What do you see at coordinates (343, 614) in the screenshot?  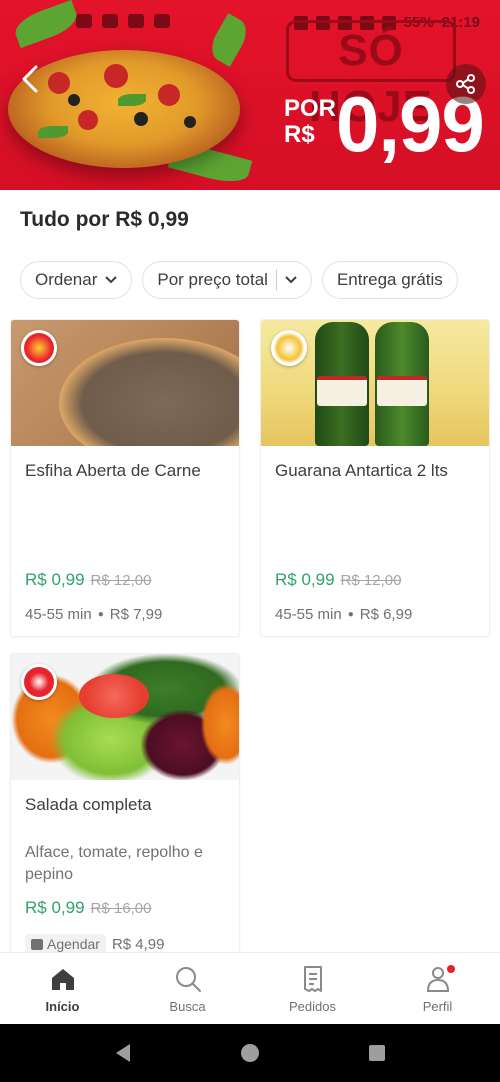 I see `delivery-info: 45-55 min ● R$ 6,99` at bounding box center [343, 614].